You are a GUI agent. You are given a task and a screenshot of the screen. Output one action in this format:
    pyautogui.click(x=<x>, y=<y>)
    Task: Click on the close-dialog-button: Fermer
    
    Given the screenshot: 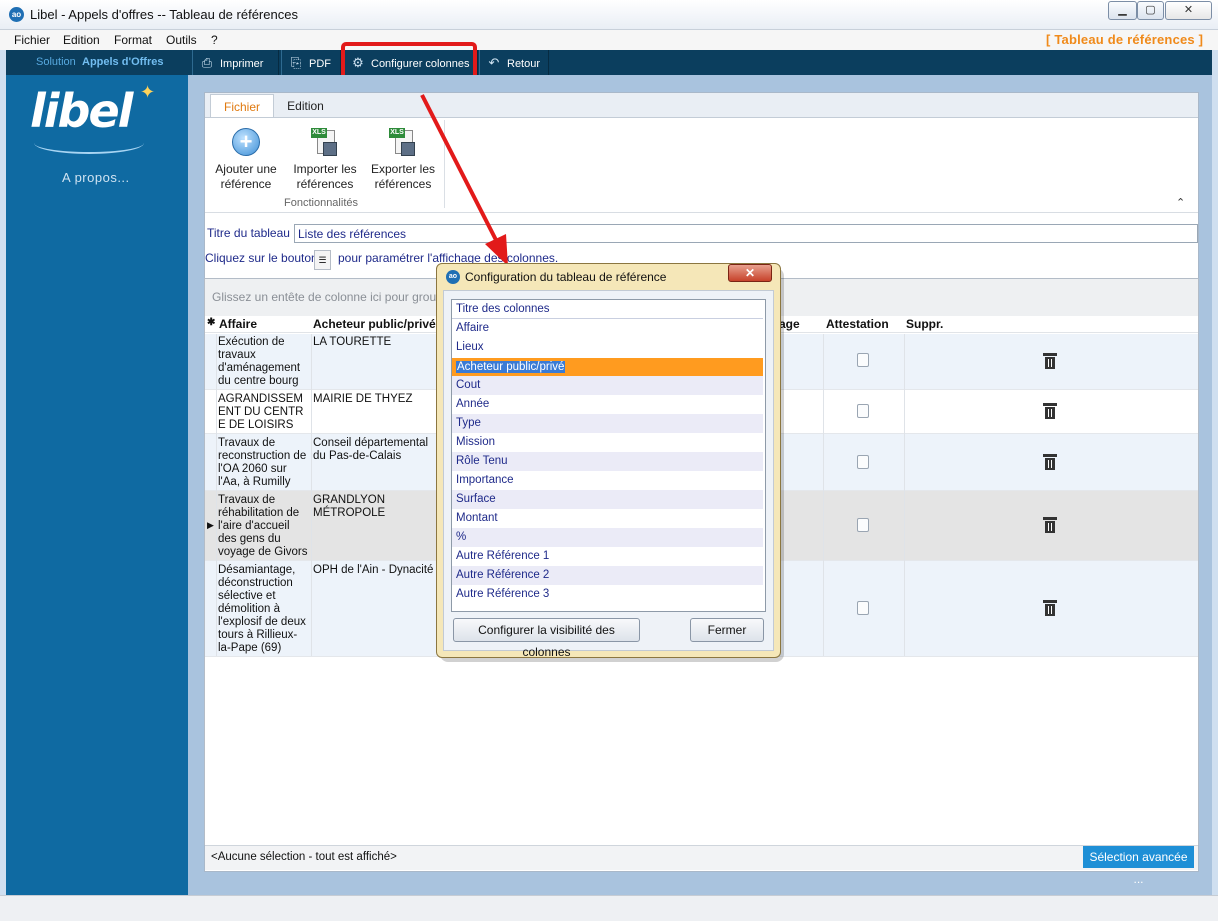 What is the action you would take?
    pyautogui.click(x=727, y=630)
    